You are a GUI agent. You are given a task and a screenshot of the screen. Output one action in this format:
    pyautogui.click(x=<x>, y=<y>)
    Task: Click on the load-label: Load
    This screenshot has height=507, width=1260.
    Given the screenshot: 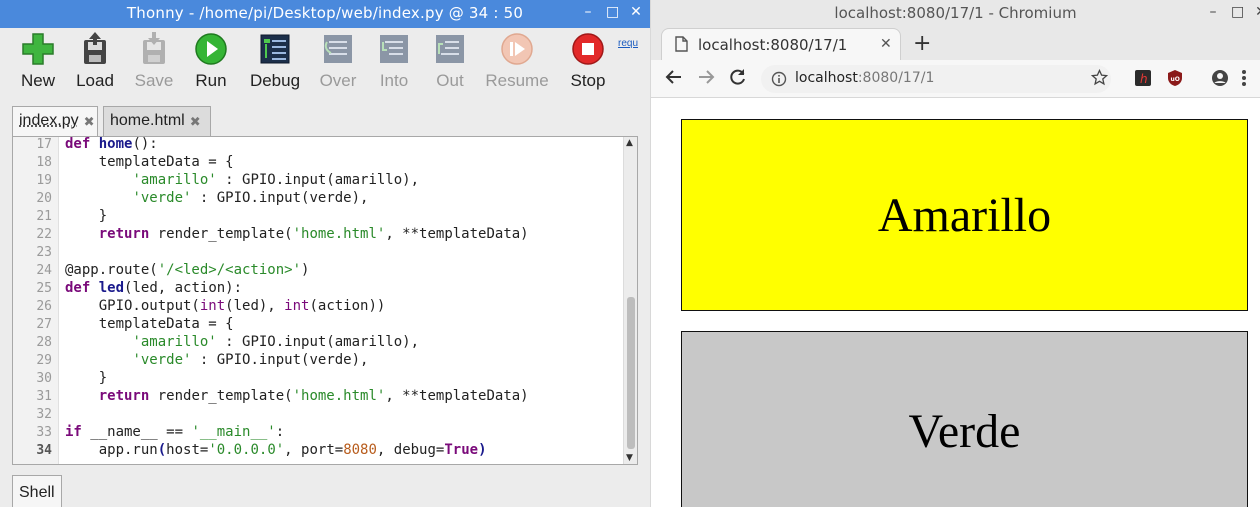 What is the action you would take?
    pyautogui.click(x=95, y=80)
    